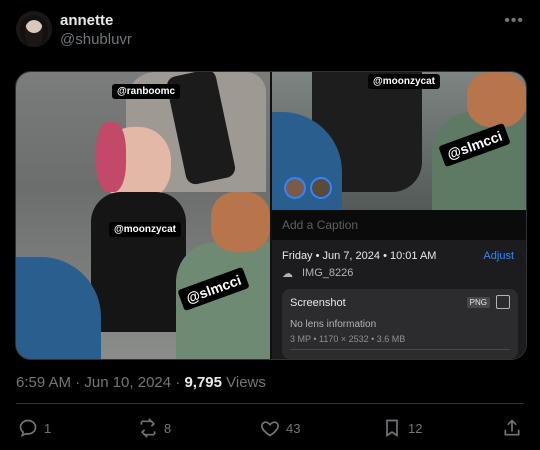  I want to click on bookmark-button: 12, so click(402, 428).